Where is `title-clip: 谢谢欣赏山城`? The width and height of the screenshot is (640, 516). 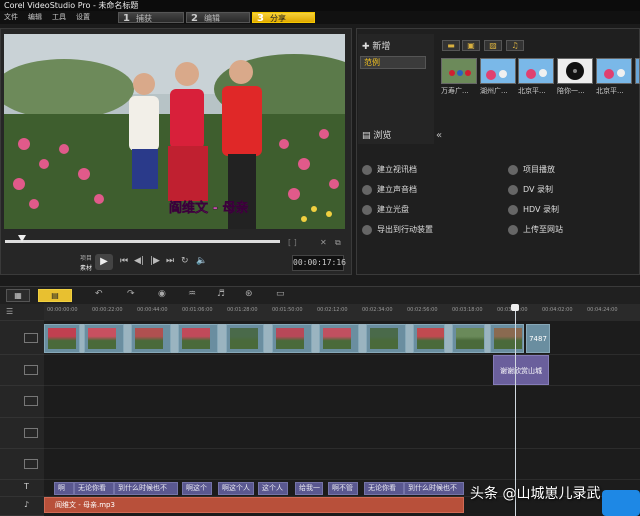
title-clip: 谢谢欣赏山城 is located at coordinates (521, 370).